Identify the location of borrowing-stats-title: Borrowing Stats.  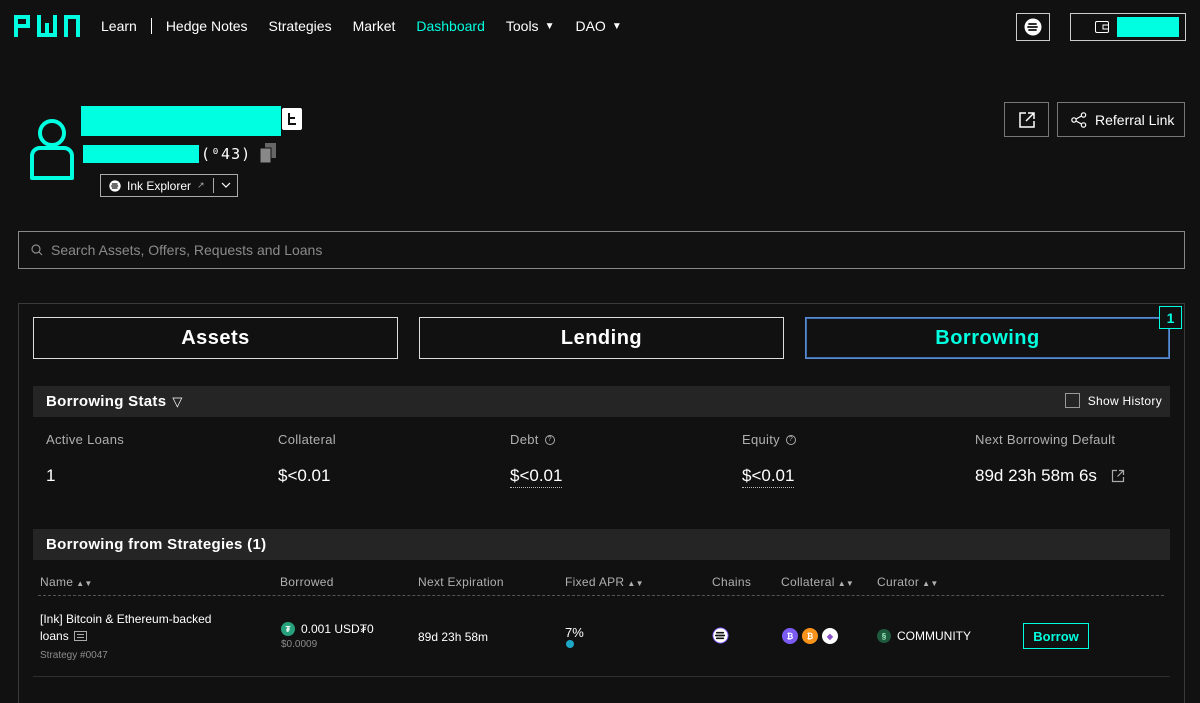
(106, 401).